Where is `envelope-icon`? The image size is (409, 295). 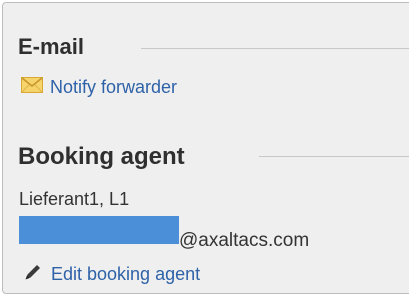
envelope-icon is located at coordinates (32, 87).